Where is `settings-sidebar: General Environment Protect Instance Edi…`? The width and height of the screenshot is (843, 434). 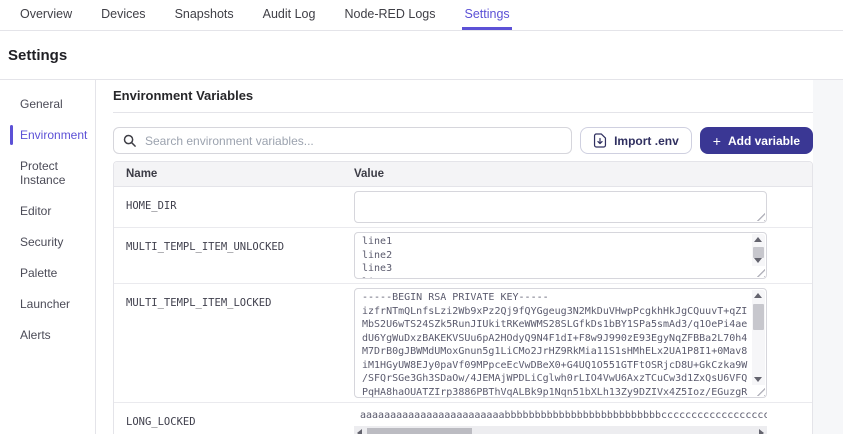
settings-sidebar: General Environment Protect Instance Edi… is located at coordinates (48, 257).